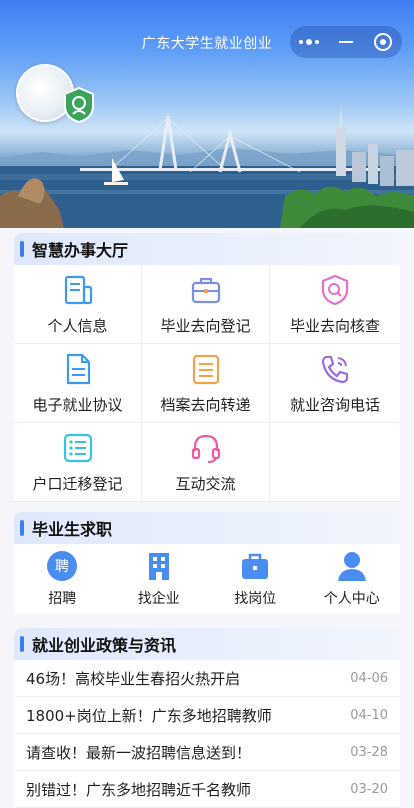 This screenshot has height=808, width=414. Describe the element at coordinates (139, 789) in the screenshot. I see `news-title: 别错过！广东多地招聘近千名教师` at that location.